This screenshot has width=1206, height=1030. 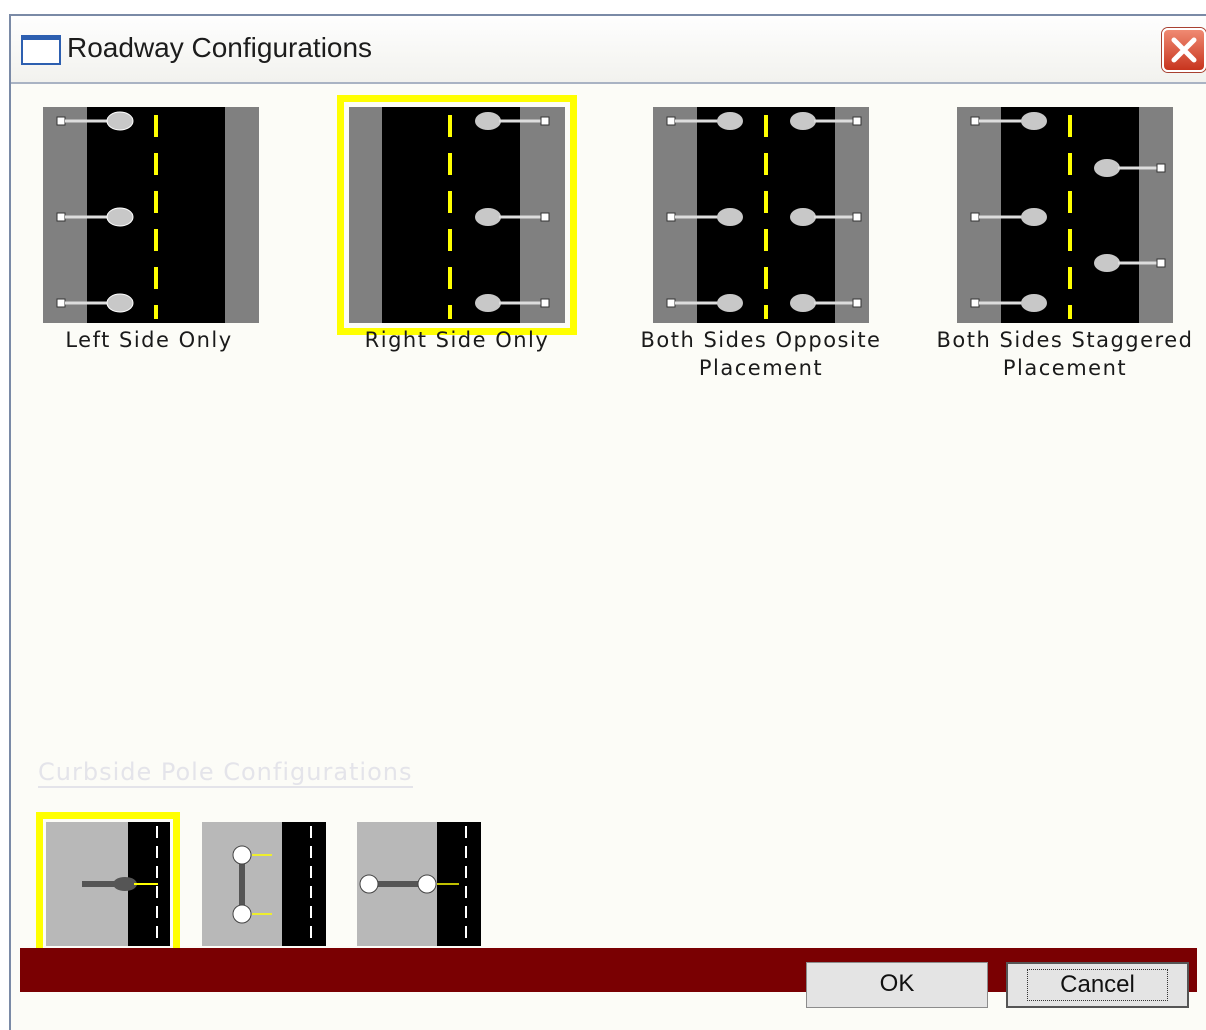 What do you see at coordinates (761, 354) in the screenshot?
I see `config-label: Both Sides Opposite Placement` at bounding box center [761, 354].